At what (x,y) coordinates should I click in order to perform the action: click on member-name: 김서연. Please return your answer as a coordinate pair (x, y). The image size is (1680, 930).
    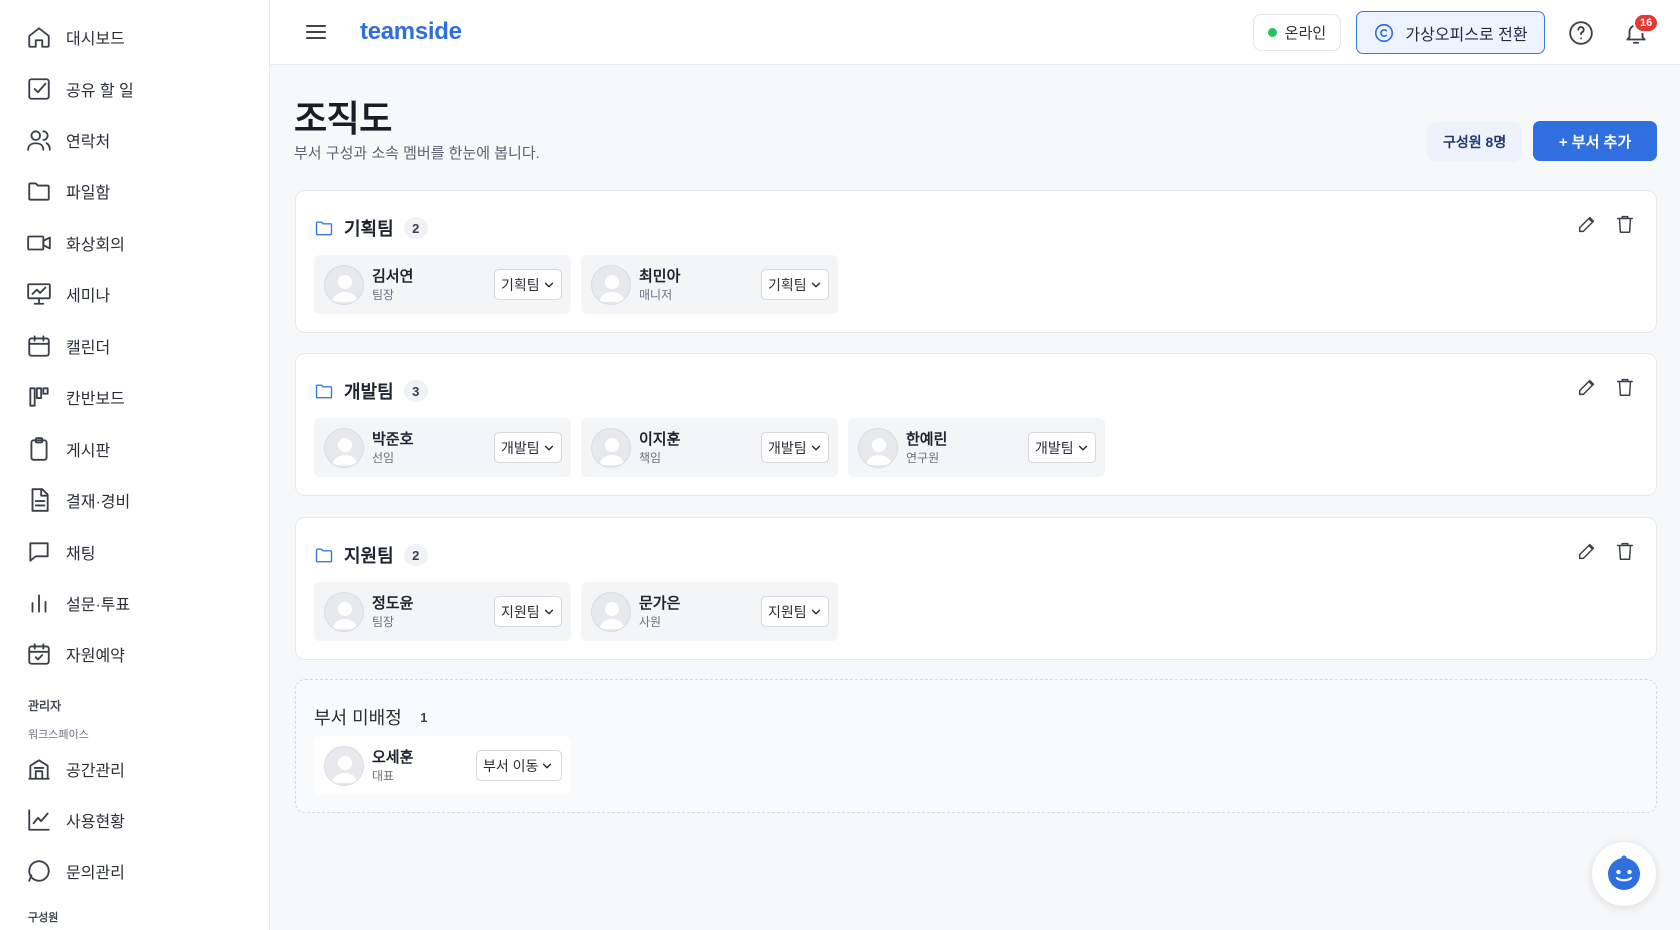
    Looking at the image, I should click on (393, 276).